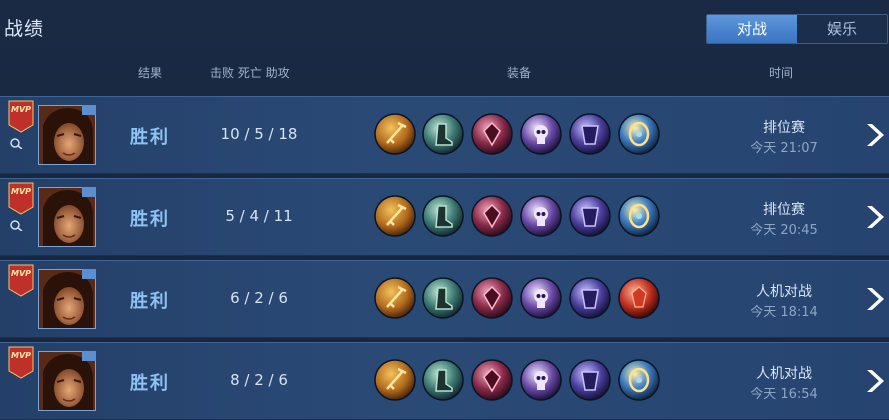  What do you see at coordinates (259, 134) in the screenshot?
I see `kda-value: 10 / 5 / 18` at bounding box center [259, 134].